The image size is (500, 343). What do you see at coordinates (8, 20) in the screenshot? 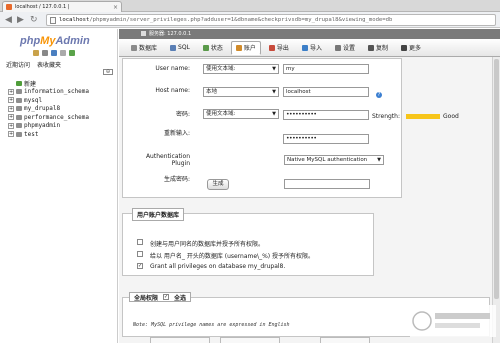
I see `back-icon: ◀` at bounding box center [8, 20].